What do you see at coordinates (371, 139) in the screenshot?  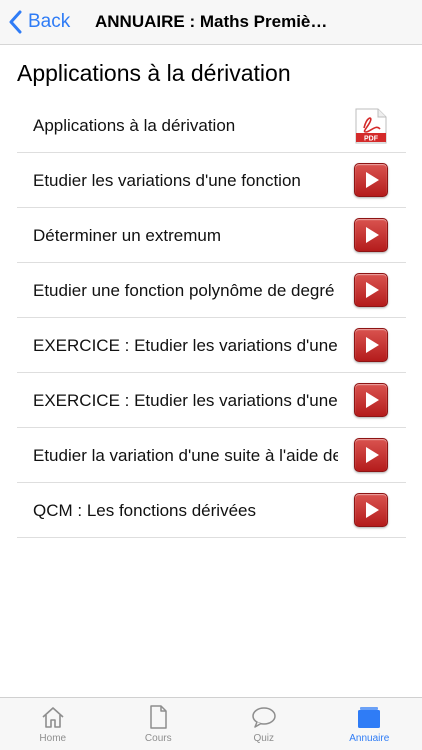 I see `pdf-label: PDF` at bounding box center [371, 139].